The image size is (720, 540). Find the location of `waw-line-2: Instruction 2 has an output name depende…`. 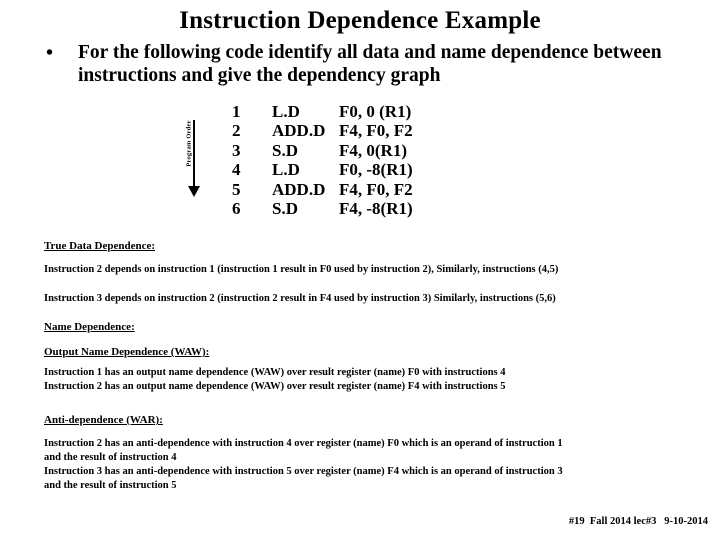

waw-line-2: Instruction 2 has an output name depende… is located at coordinates (275, 386).